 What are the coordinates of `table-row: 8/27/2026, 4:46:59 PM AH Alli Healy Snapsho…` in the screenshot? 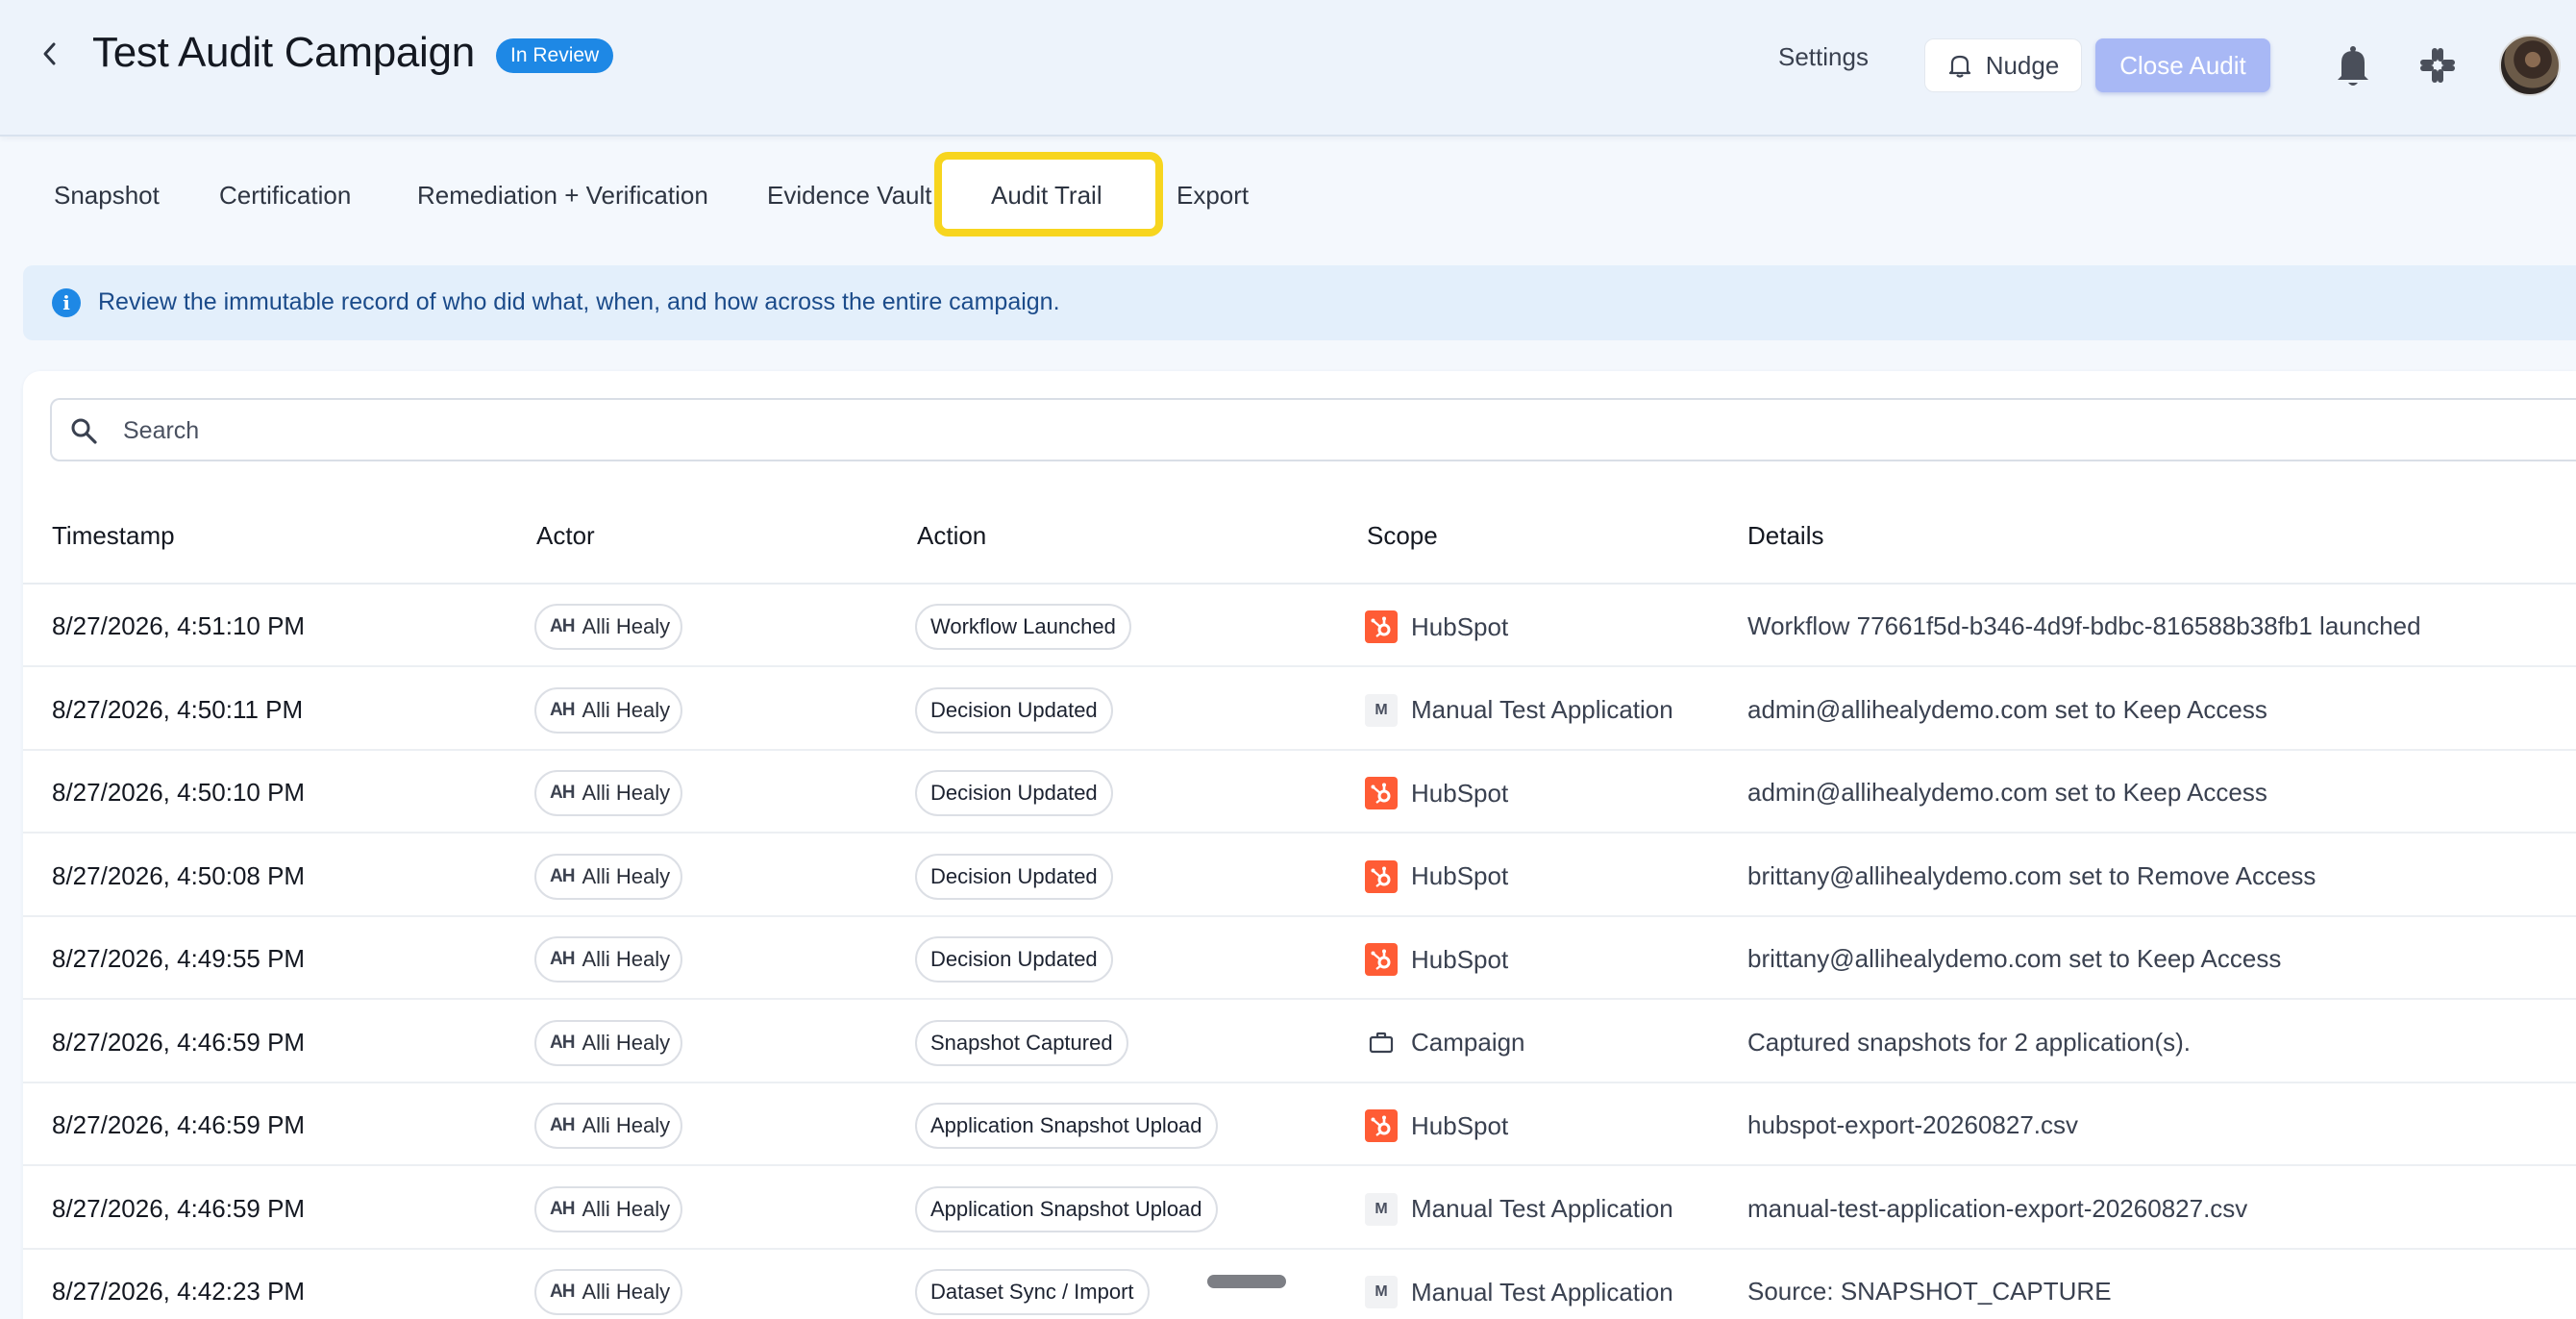 It's located at (1300, 1042).